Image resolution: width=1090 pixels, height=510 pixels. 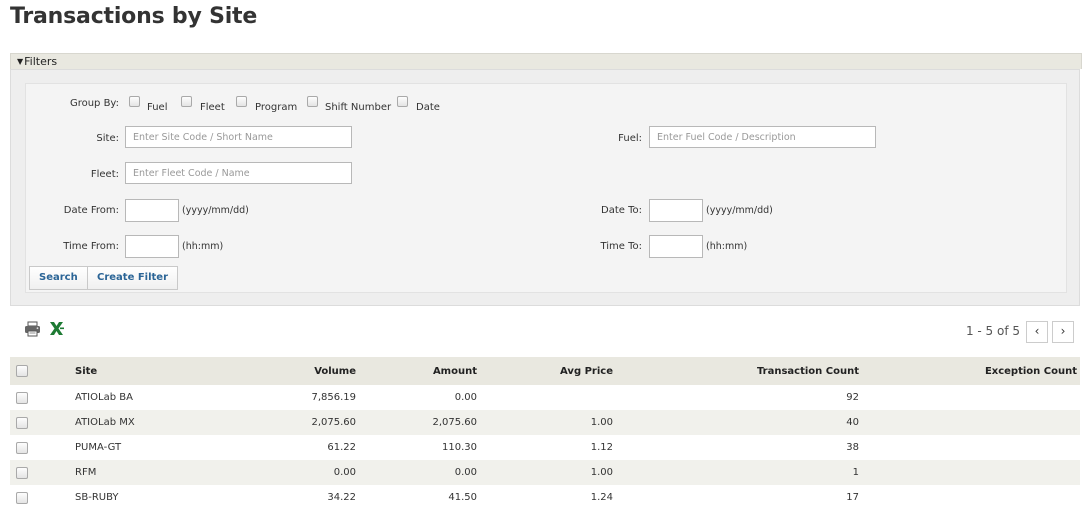 I want to click on time-to-hint: (hh:mm), so click(x=727, y=246).